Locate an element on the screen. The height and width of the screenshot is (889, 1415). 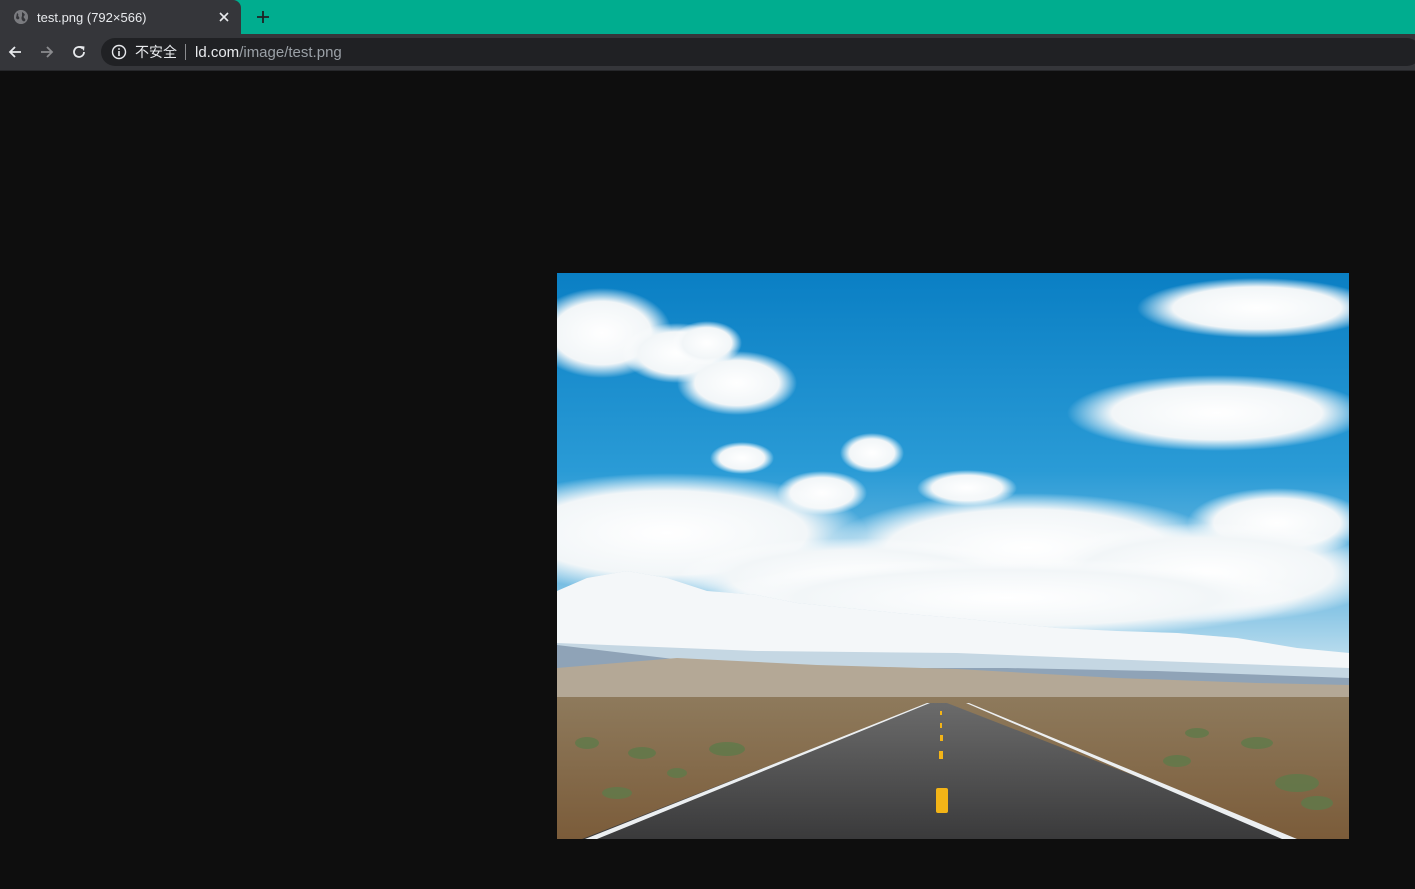
url-path: /image/test.png is located at coordinates (290, 52).